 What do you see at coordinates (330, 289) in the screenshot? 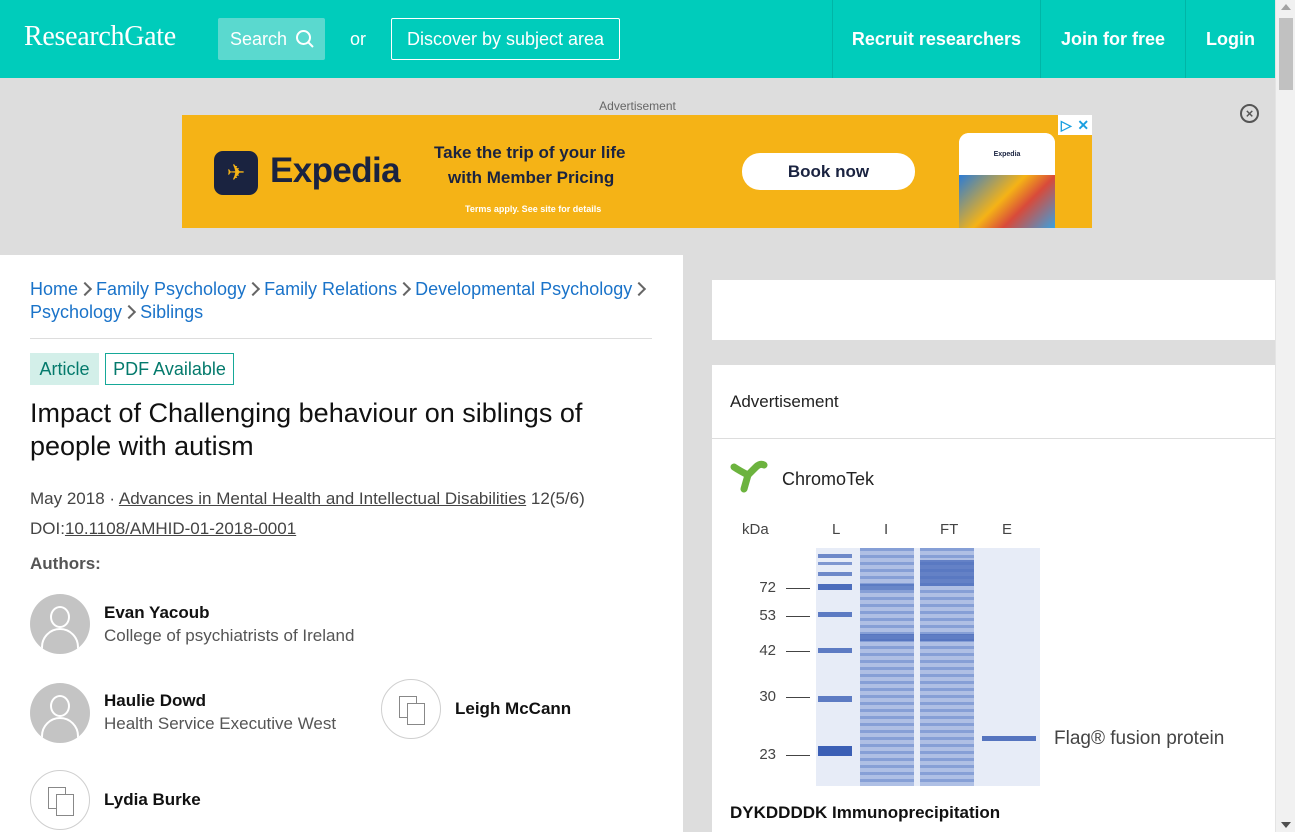
I see `breadcrumb-item-family-relations: Family Relations` at bounding box center [330, 289].